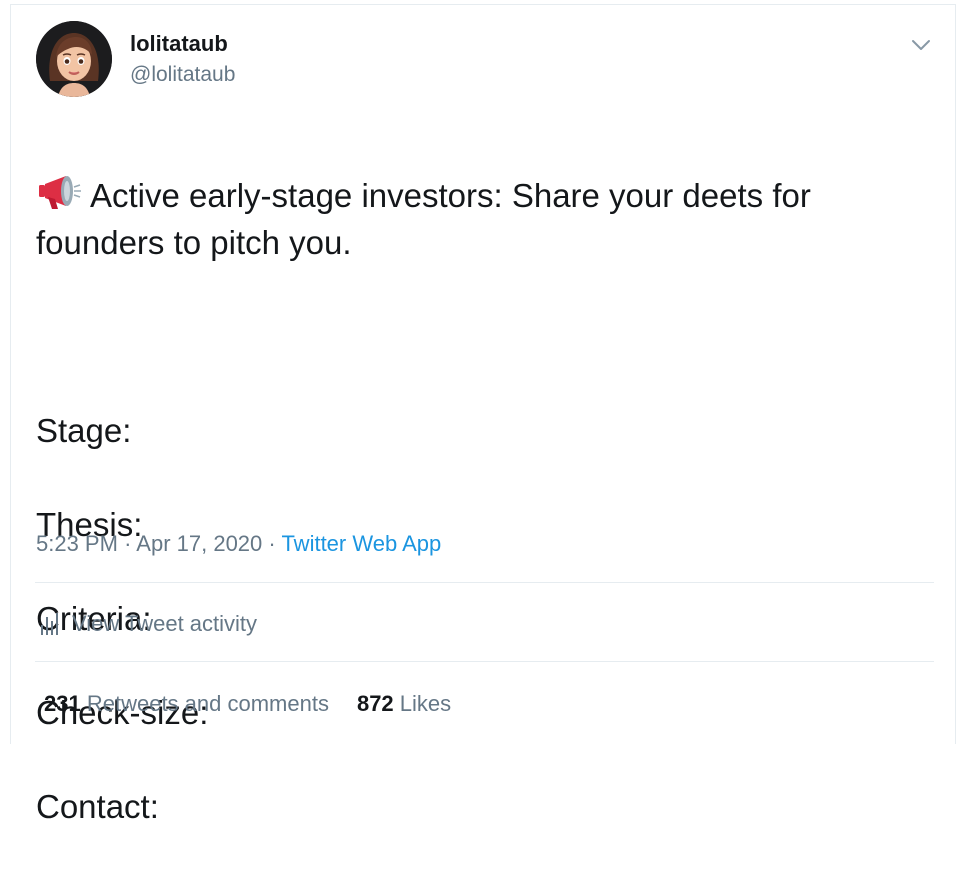 The height and width of the screenshot is (877, 958). What do you see at coordinates (921, 45) in the screenshot?
I see `chevron-down-icon` at bounding box center [921, 45].